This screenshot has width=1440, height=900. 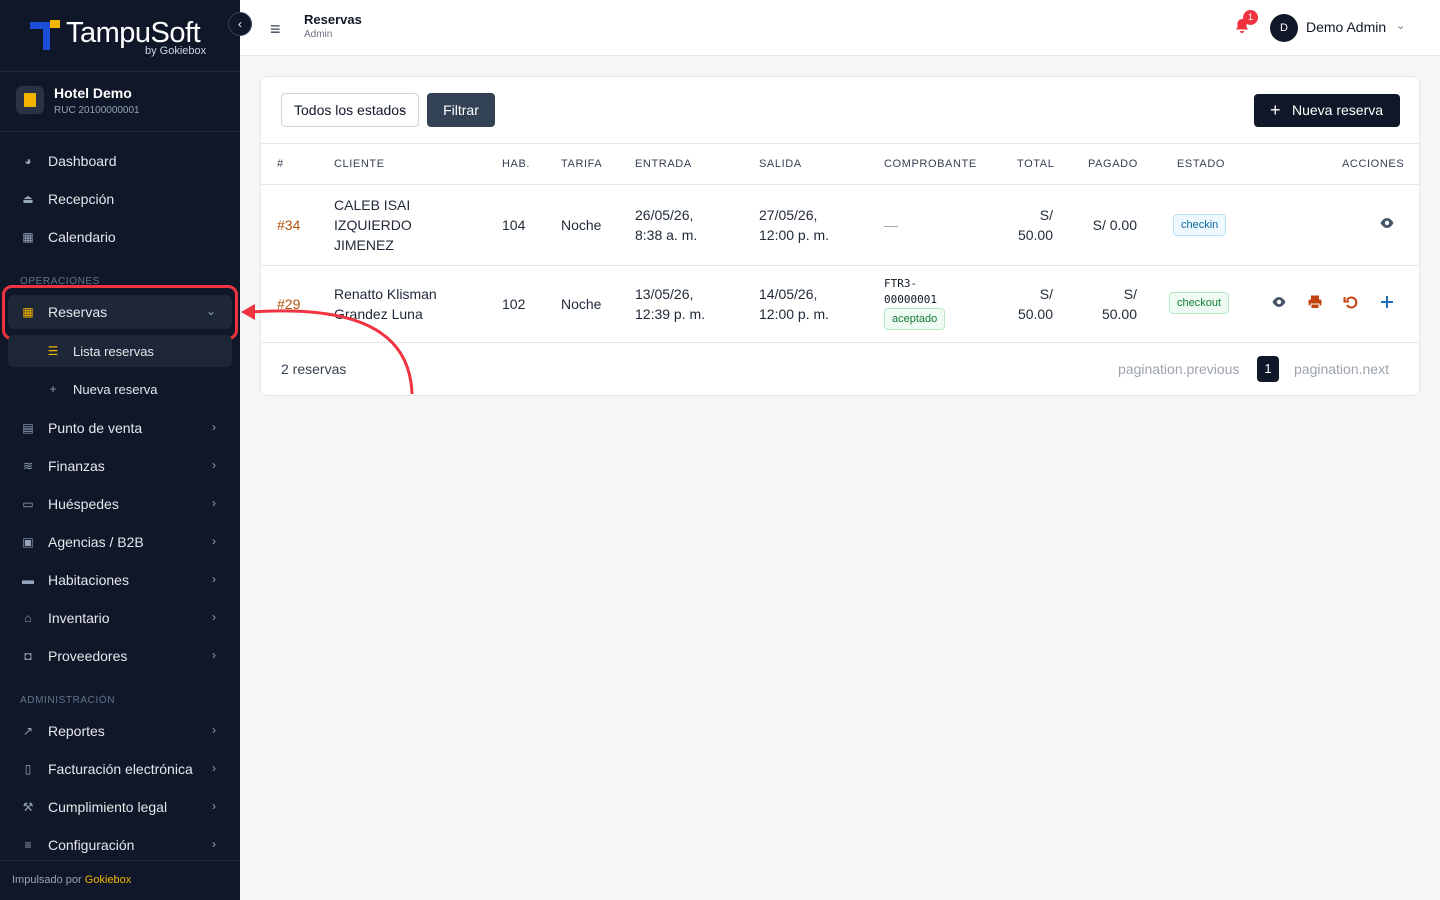 What do you see at coordinates (47, 880) in the screenshot?
I see `footer-text: Impulsado por` at bounding box center [47, 880].